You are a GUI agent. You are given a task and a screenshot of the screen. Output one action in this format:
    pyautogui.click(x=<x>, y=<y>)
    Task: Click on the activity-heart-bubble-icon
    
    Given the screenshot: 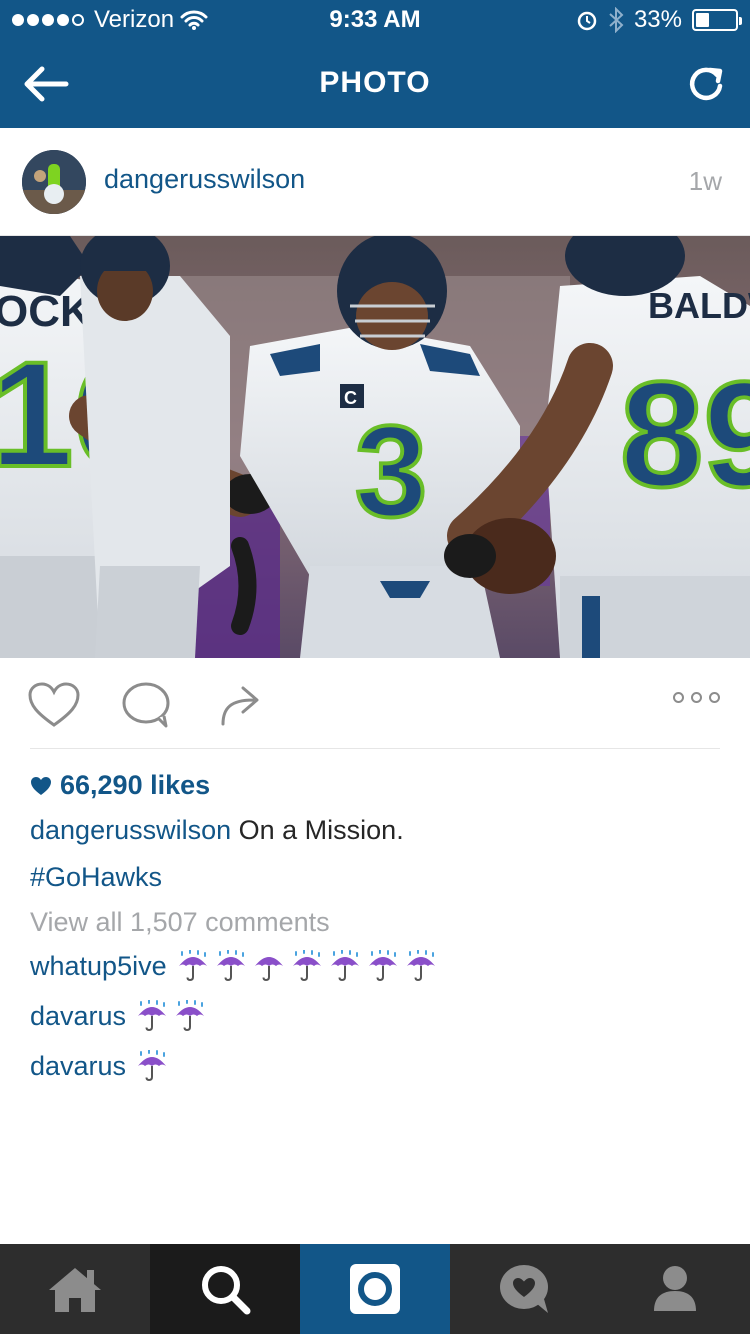 What is the action you would take?
    pyautogui.click(x=524, y=1289)
    